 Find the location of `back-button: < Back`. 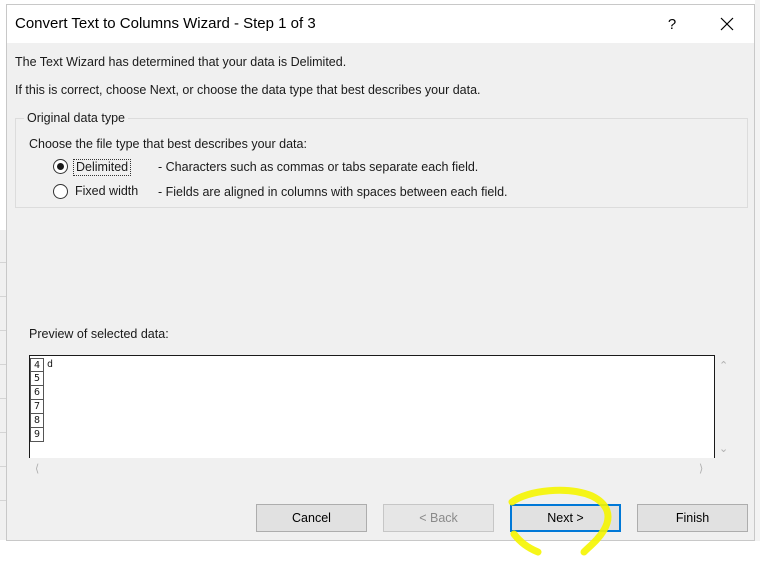

back-button: < Back is located at coordinates (438, 518).